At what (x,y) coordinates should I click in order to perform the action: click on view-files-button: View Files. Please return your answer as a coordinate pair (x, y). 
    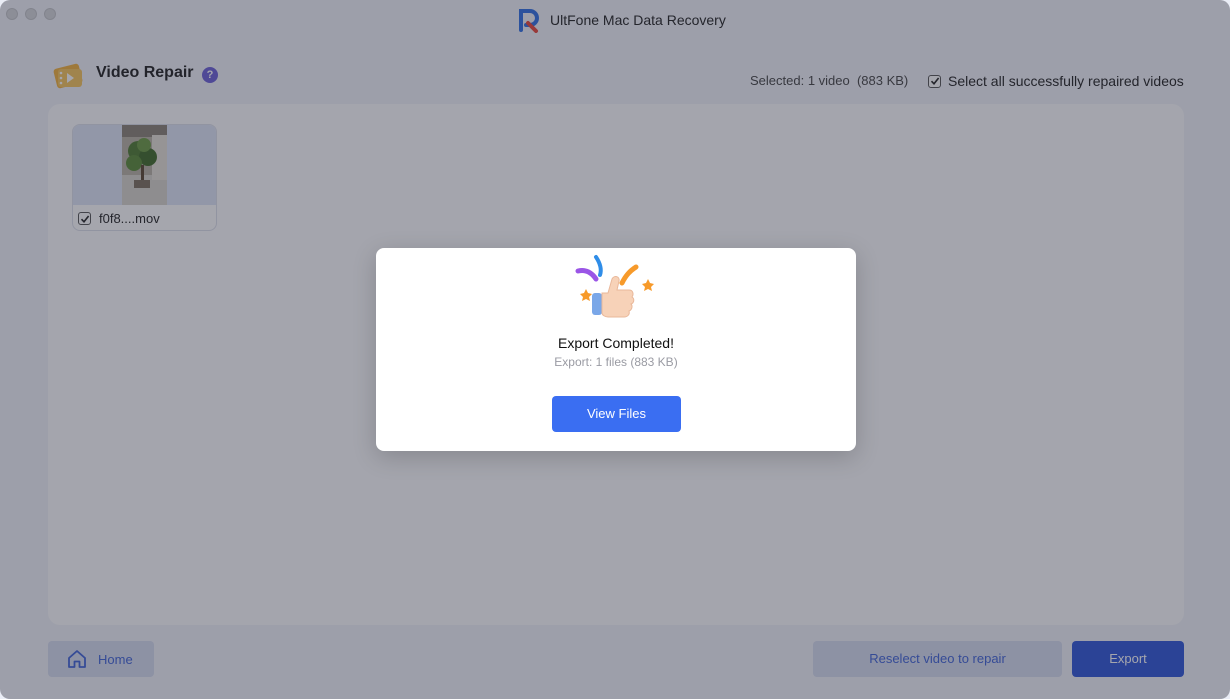
    Looking at the image, I should click on (616, 414).